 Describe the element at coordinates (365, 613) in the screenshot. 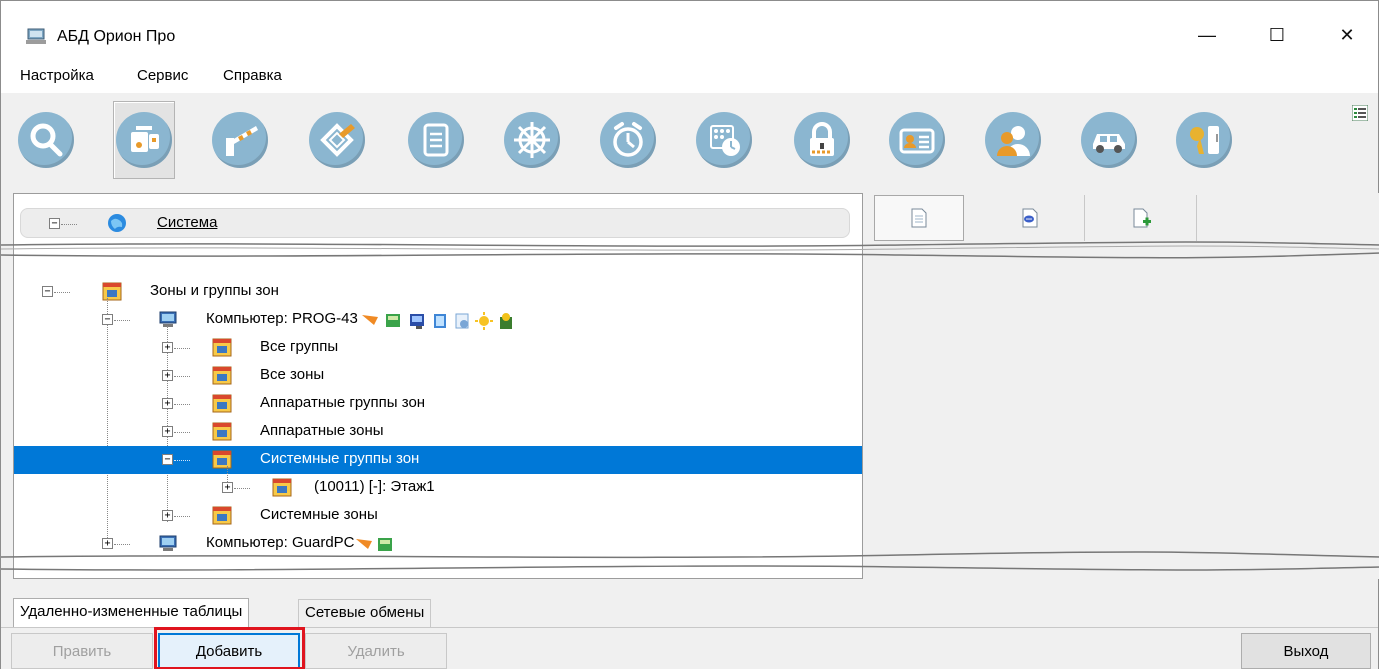

I see `tab-network-exchange: Сетевые обмены` at that location.